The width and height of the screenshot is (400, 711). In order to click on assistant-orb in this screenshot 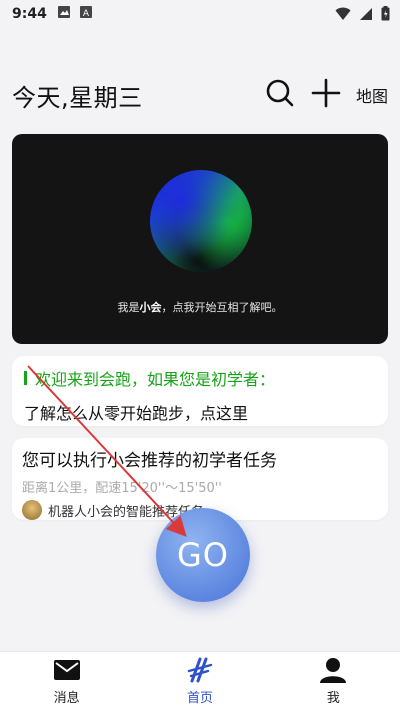, I will do `click(201, 221)`.